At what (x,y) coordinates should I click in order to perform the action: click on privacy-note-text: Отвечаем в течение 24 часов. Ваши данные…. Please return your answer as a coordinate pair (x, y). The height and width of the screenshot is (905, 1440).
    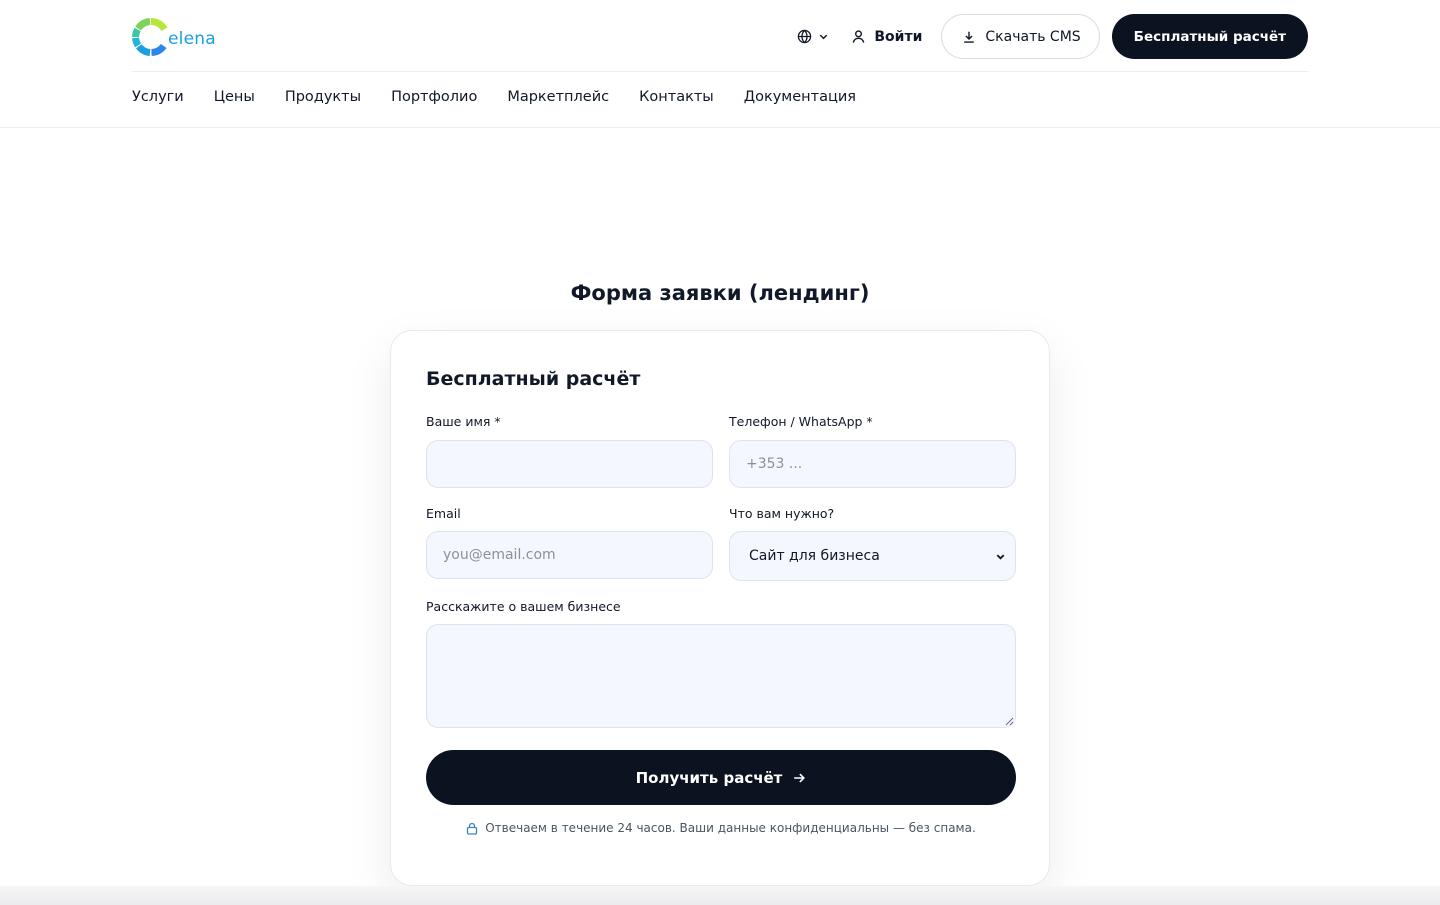
    Looking at the image, I should click on (730, 828).